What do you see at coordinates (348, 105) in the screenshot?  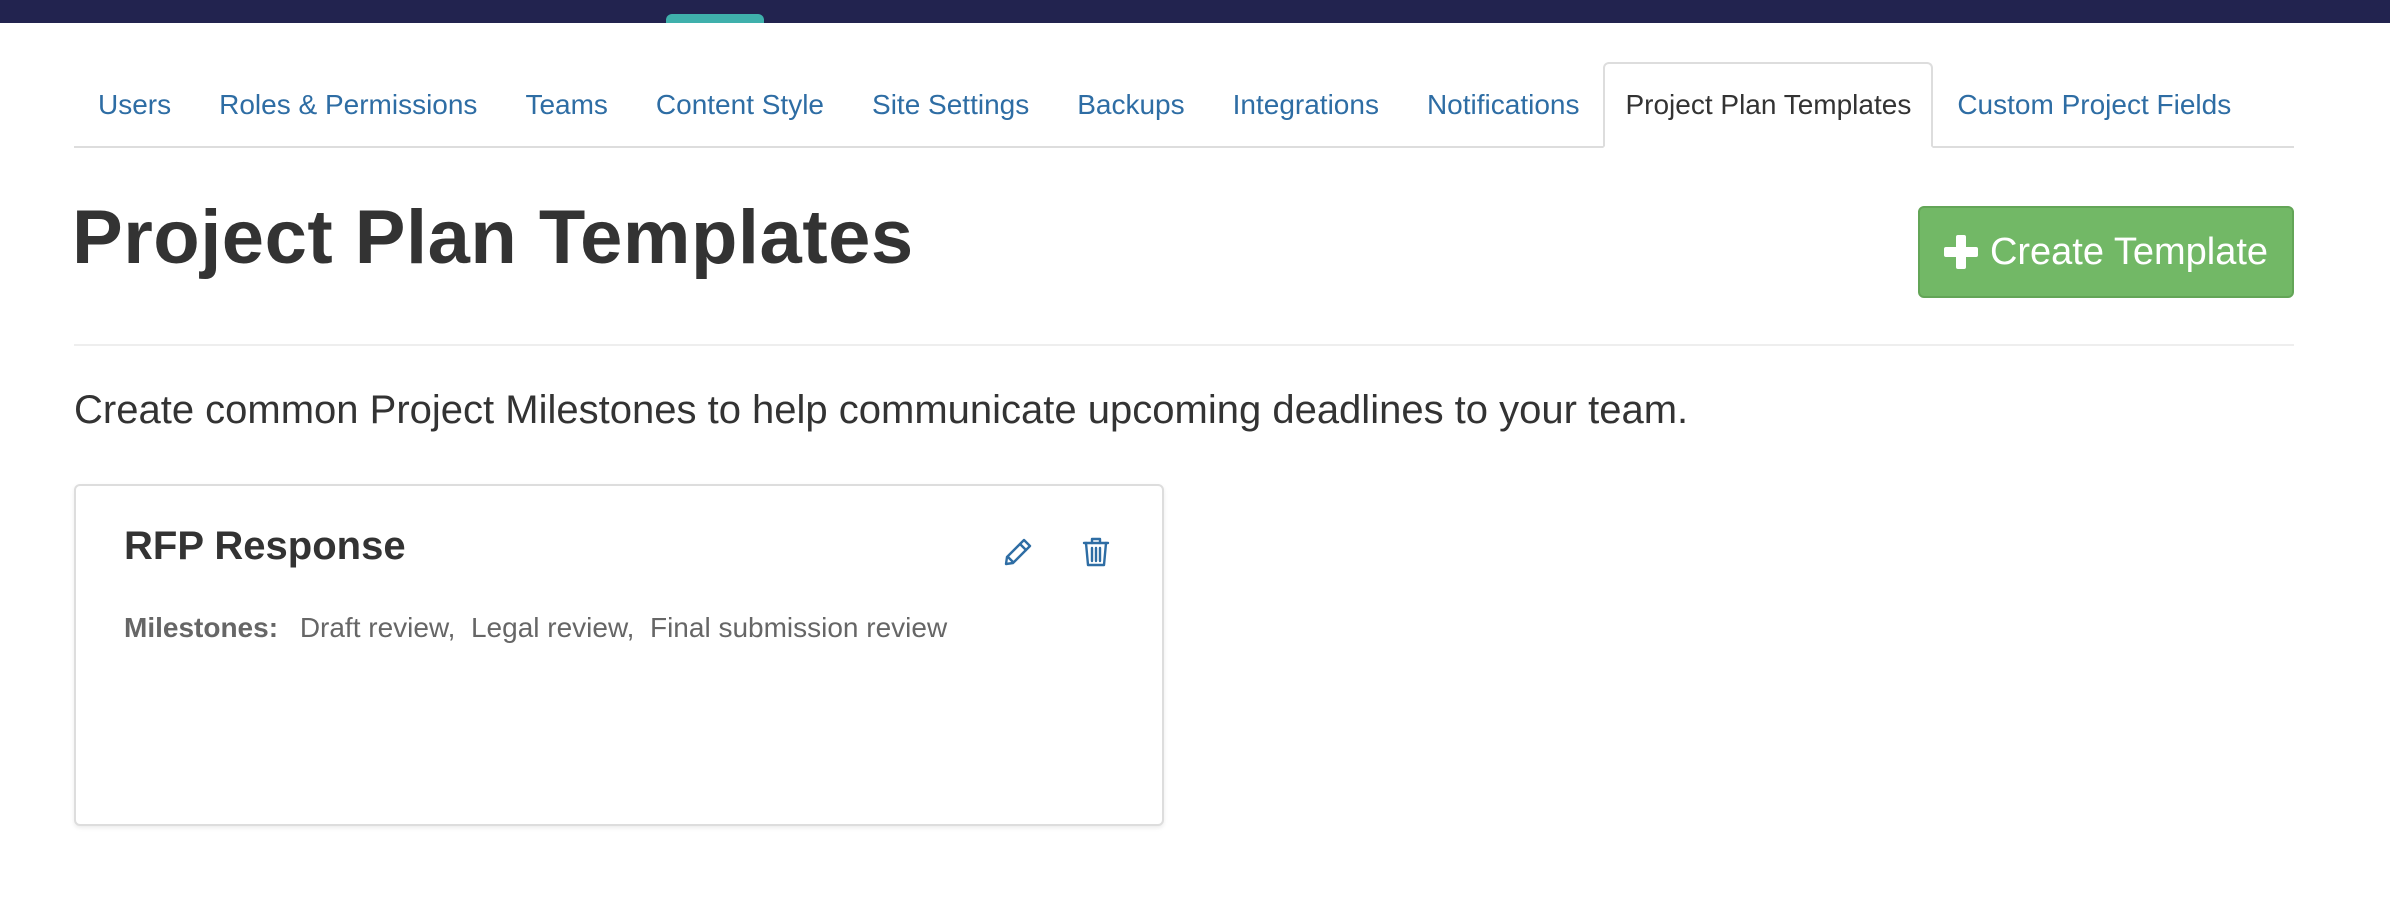 I see `tab-roles-permissions: Roles & Permissions` at bounding box center [348, 105].